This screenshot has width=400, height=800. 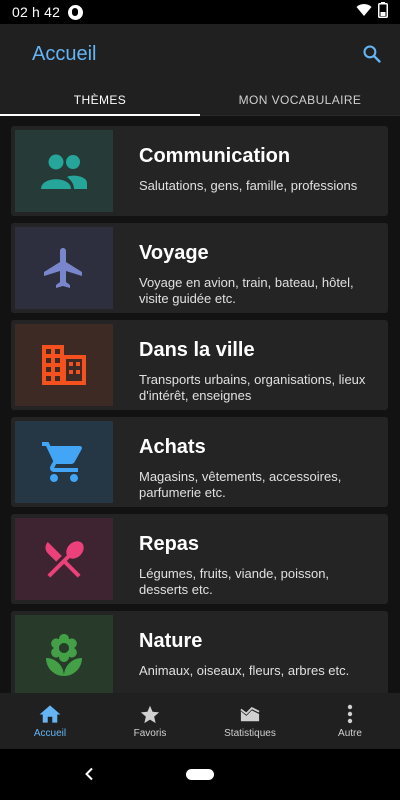 I want to click on status-icons, so click(x=372, y=12).